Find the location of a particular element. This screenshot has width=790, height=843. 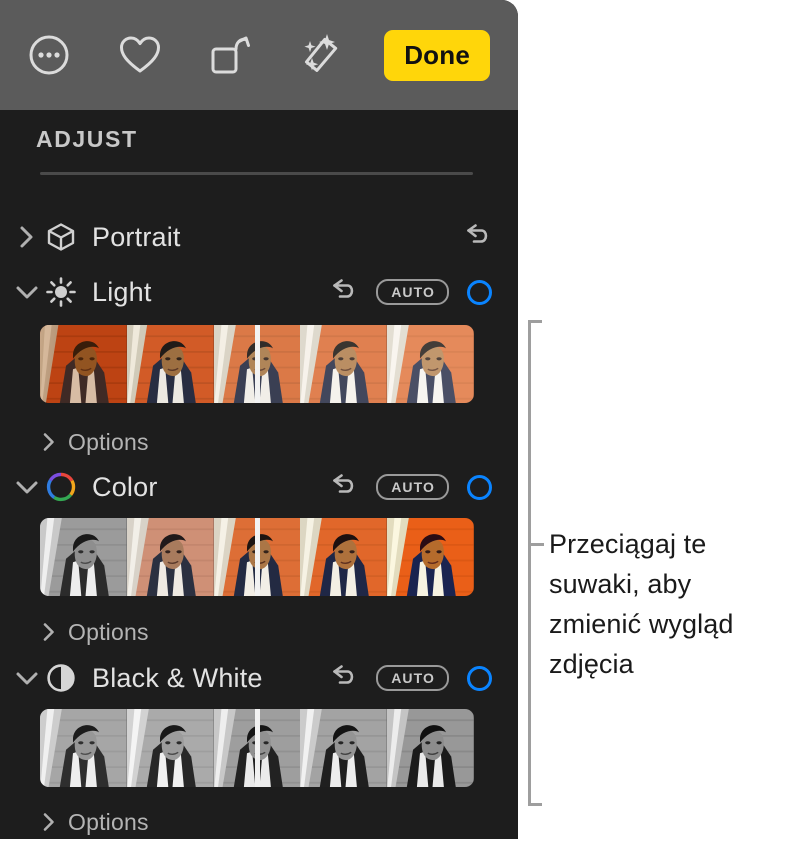

heart-icon is located at coordinates (140, 55).